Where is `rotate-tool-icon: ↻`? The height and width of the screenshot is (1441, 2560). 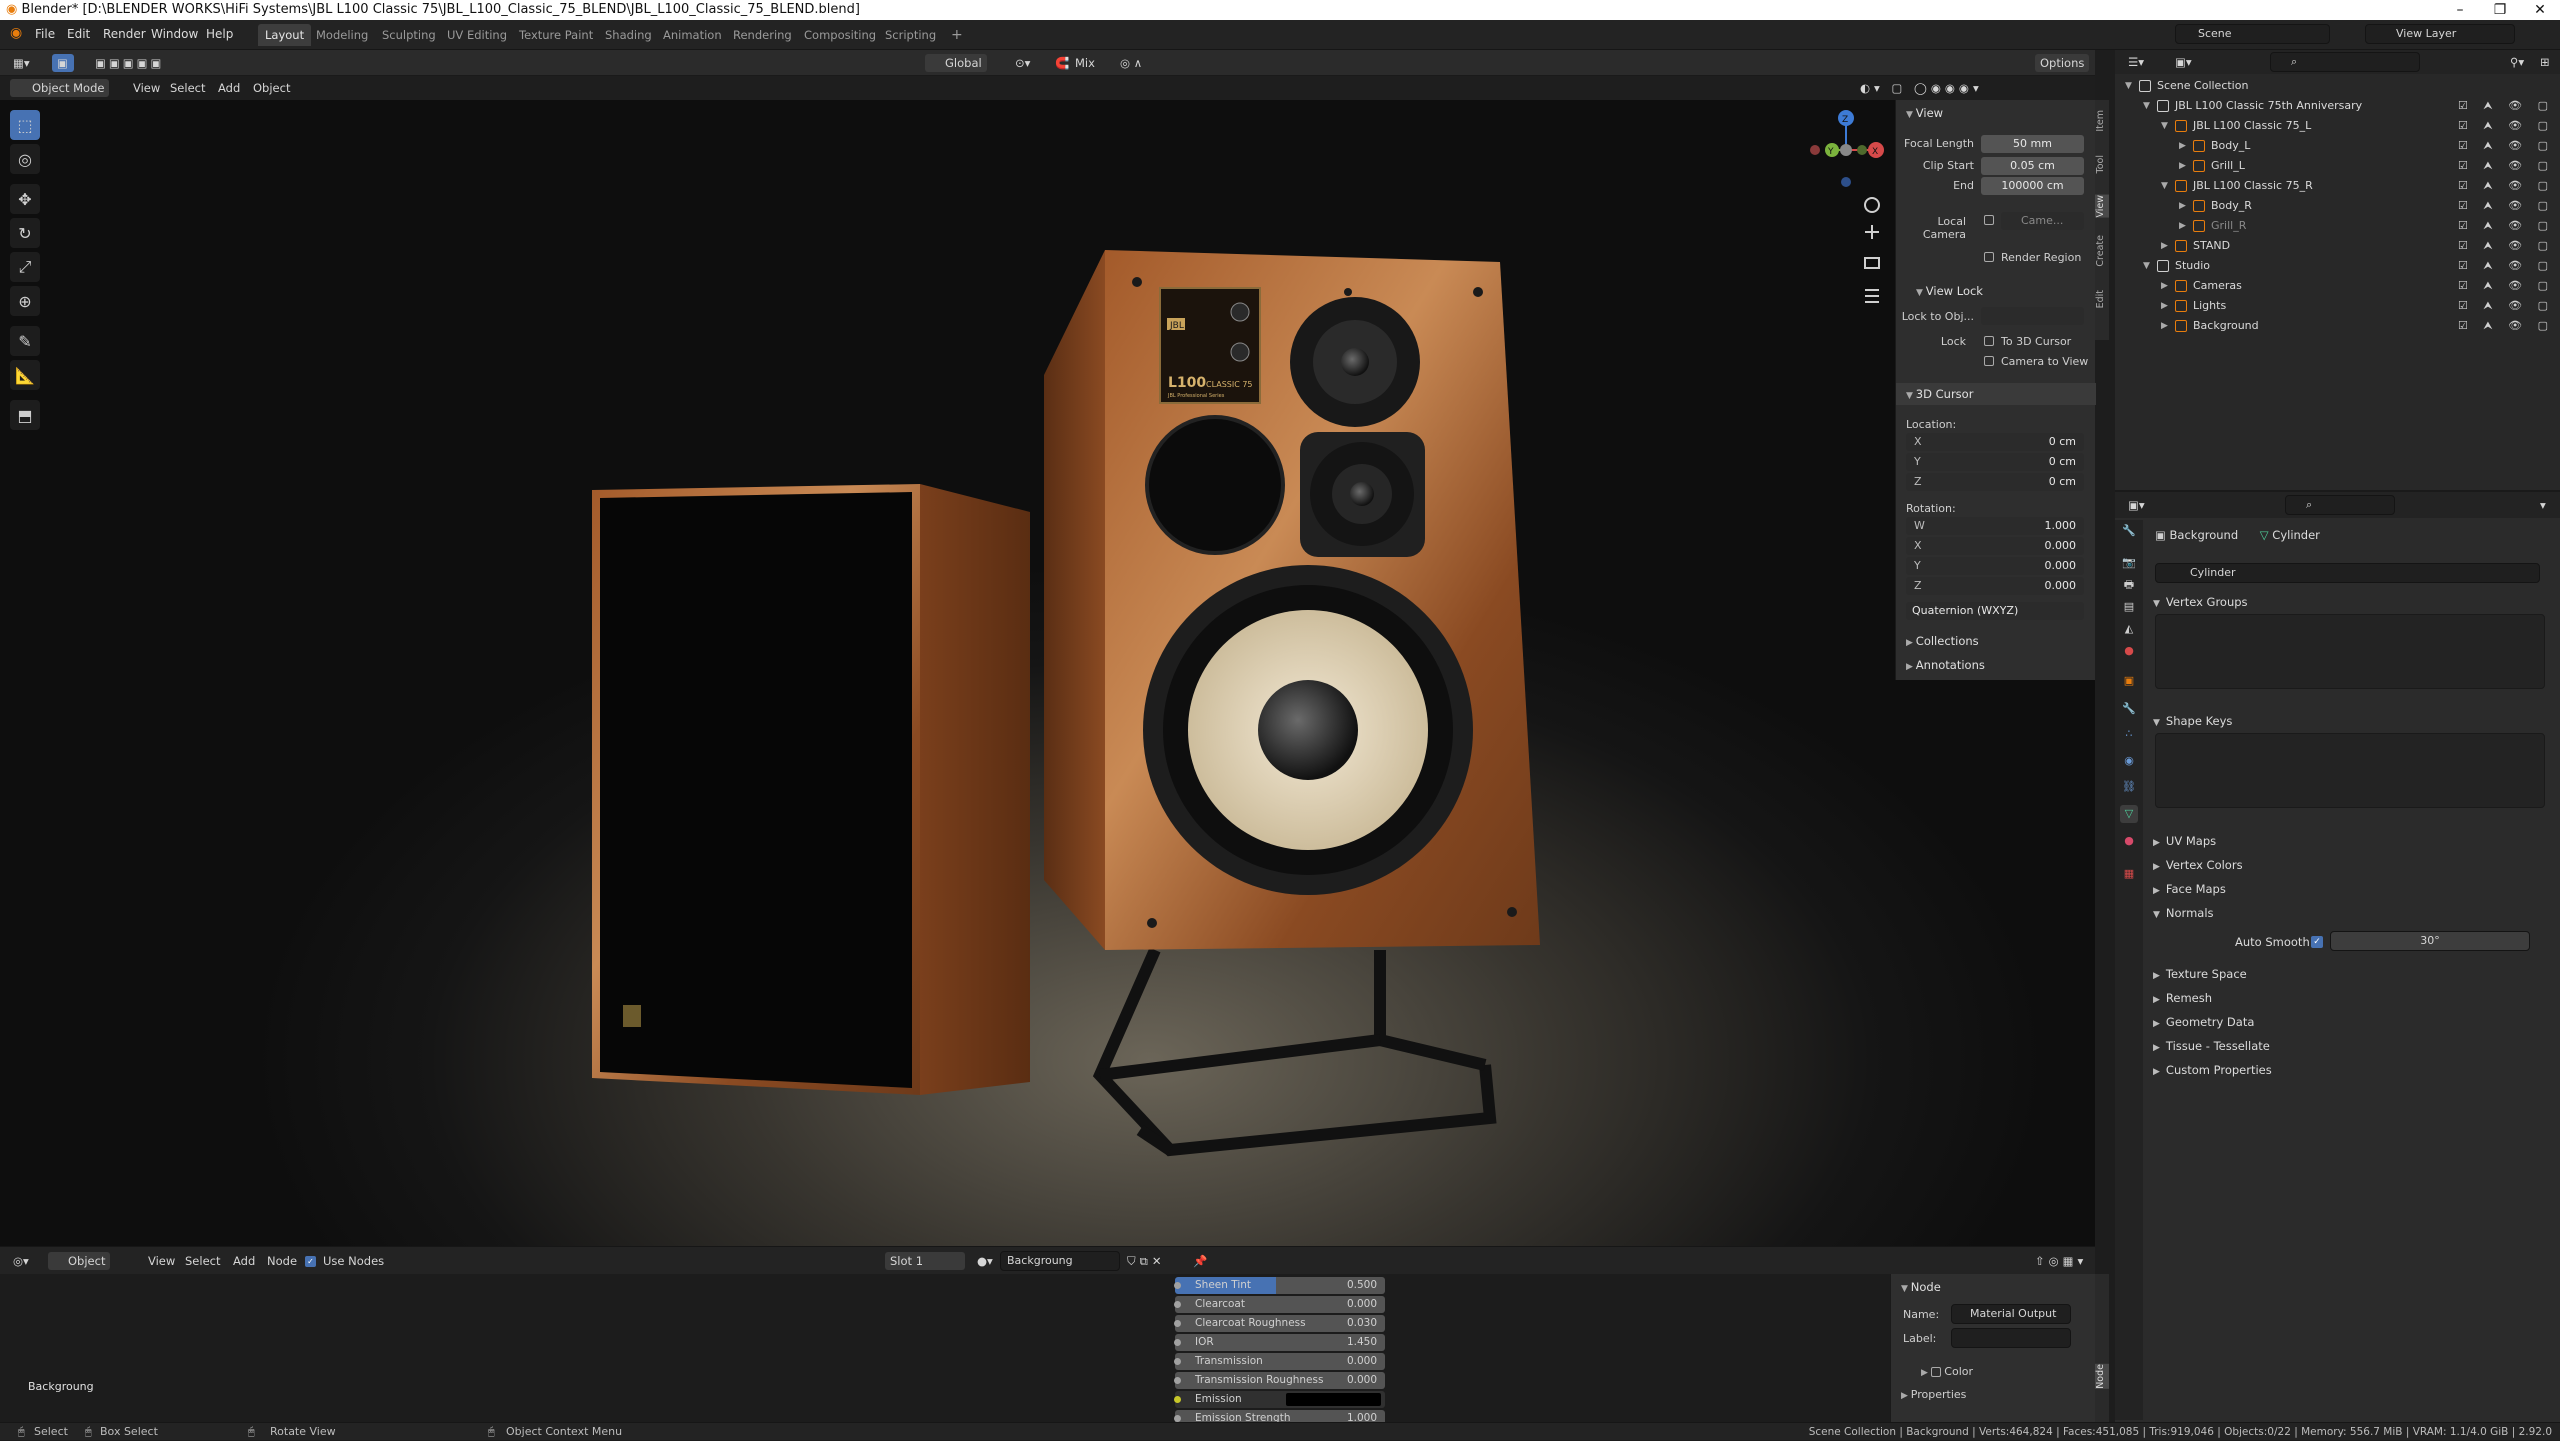 rotate-tool-icon: ↻ is located at coordinates (25, 233).